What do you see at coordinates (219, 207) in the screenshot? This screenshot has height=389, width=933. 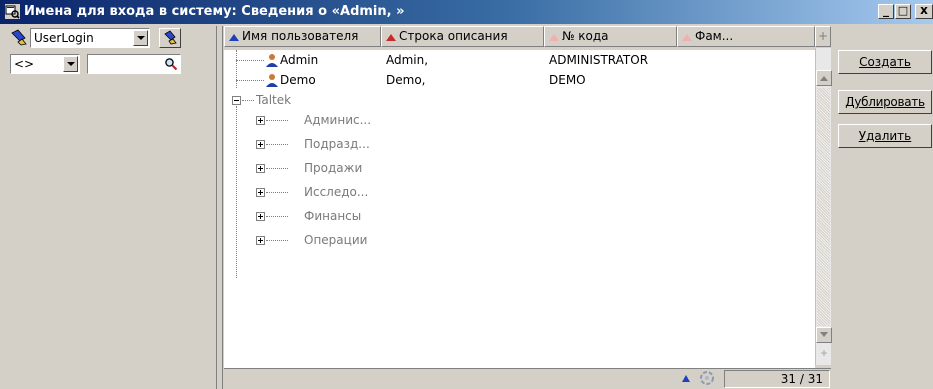 I see `pane-splitter` at bounding box center [219, 207].